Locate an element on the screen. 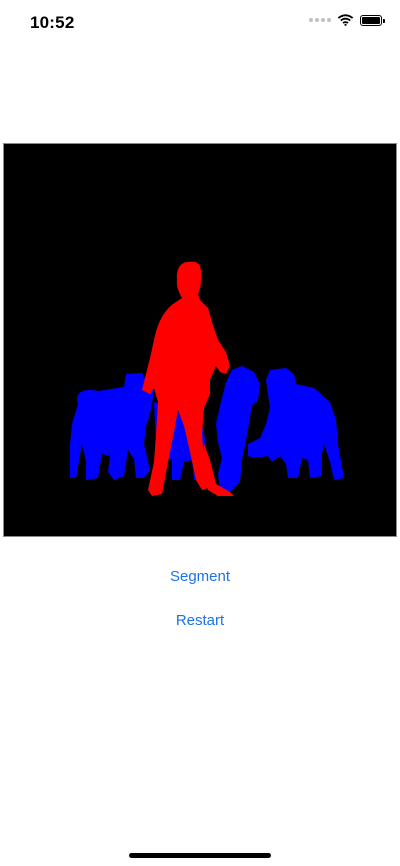 Image resolution: width=400 pixels, height=866 pixels. home-indicator is located at coordinates (200, 855).